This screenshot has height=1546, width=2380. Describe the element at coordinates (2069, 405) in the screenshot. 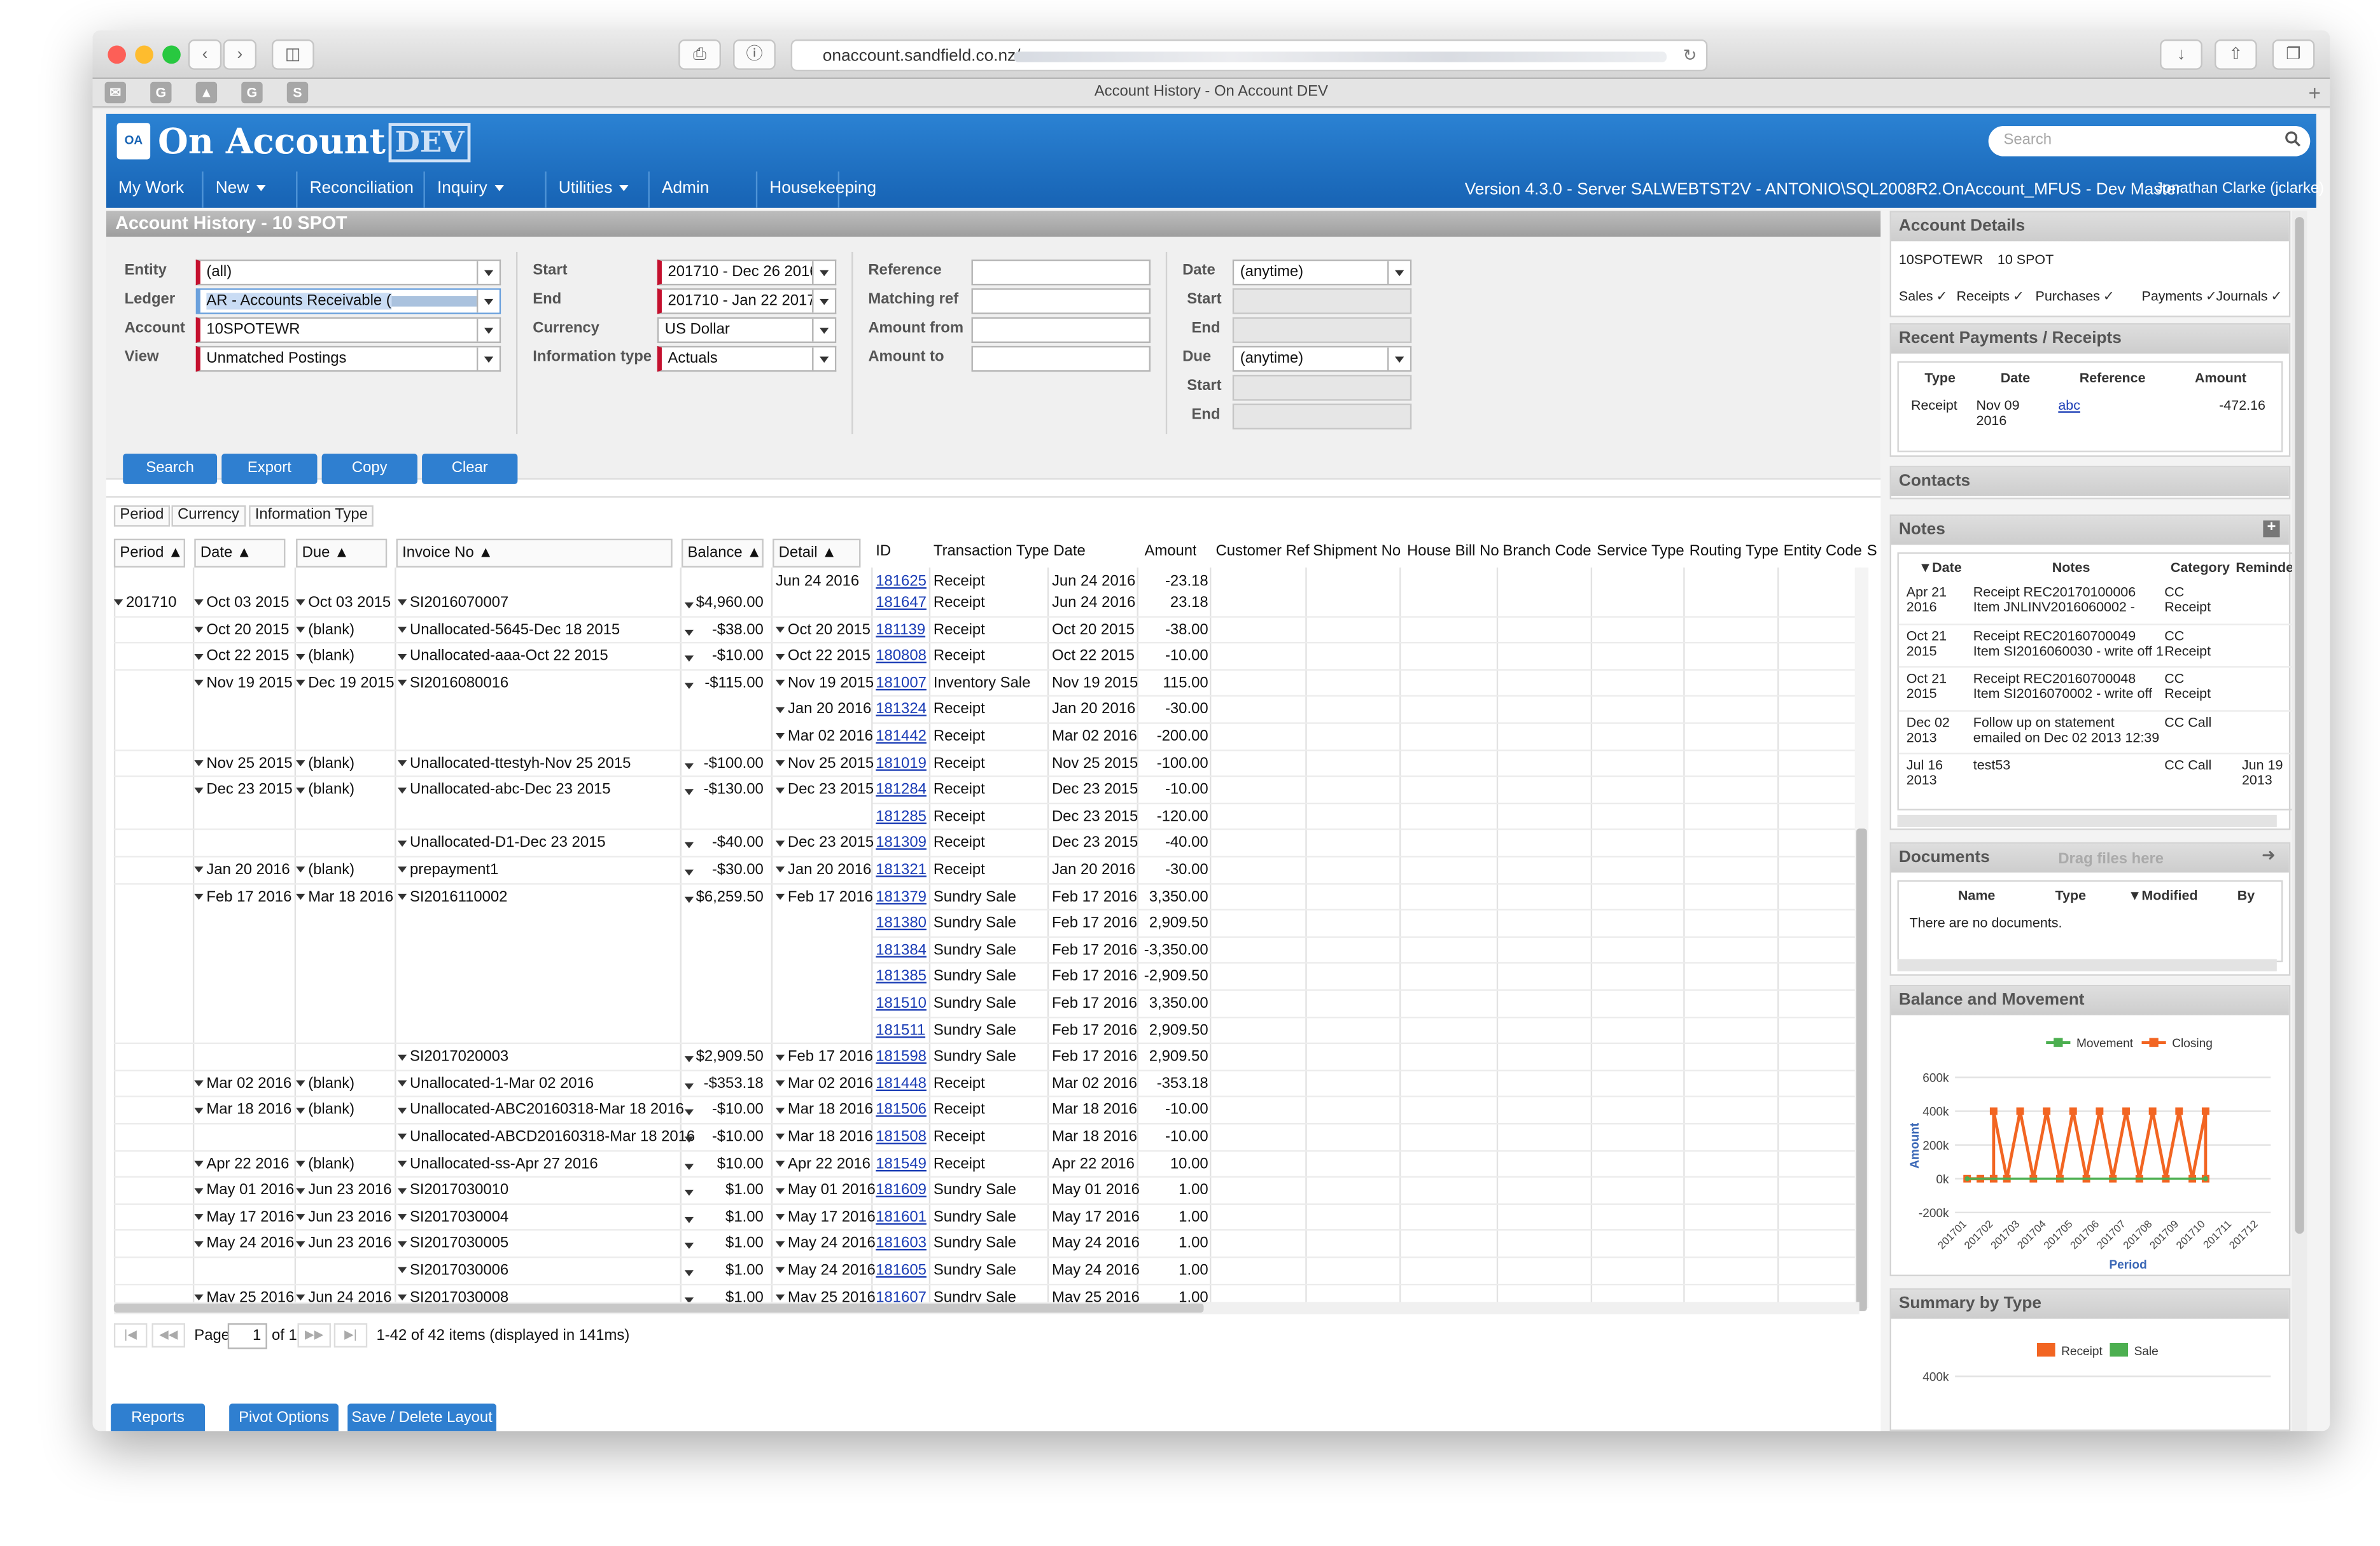

I see `recent-reference-link: abc` at that location.